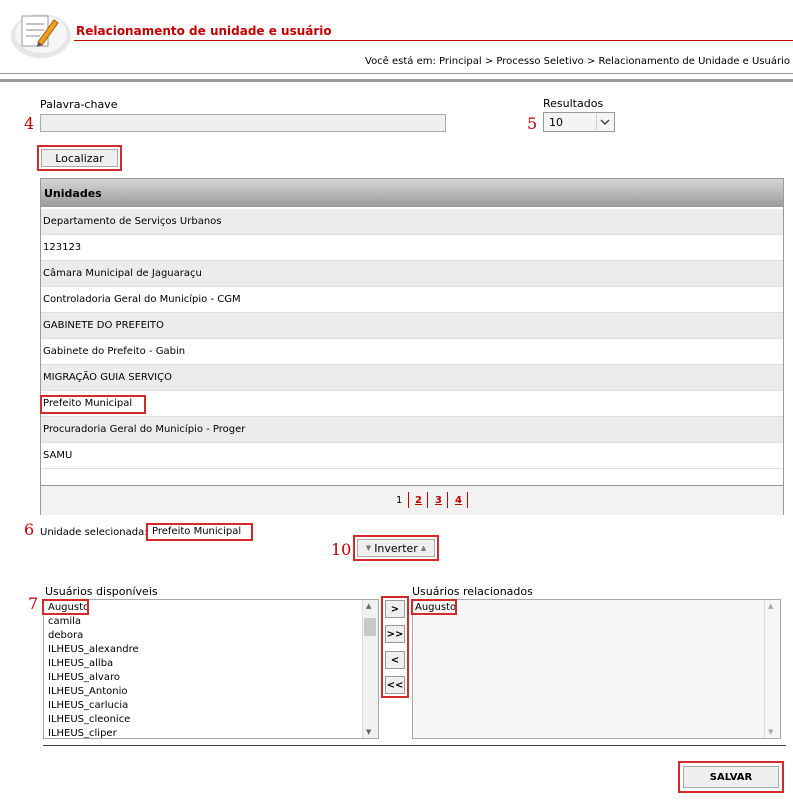 This screenshot has height=804, width=793. Describe the element at coordinates (411, 404) in the screenshot. I see `table-row-selected: Prefeito Municipal` at that location.